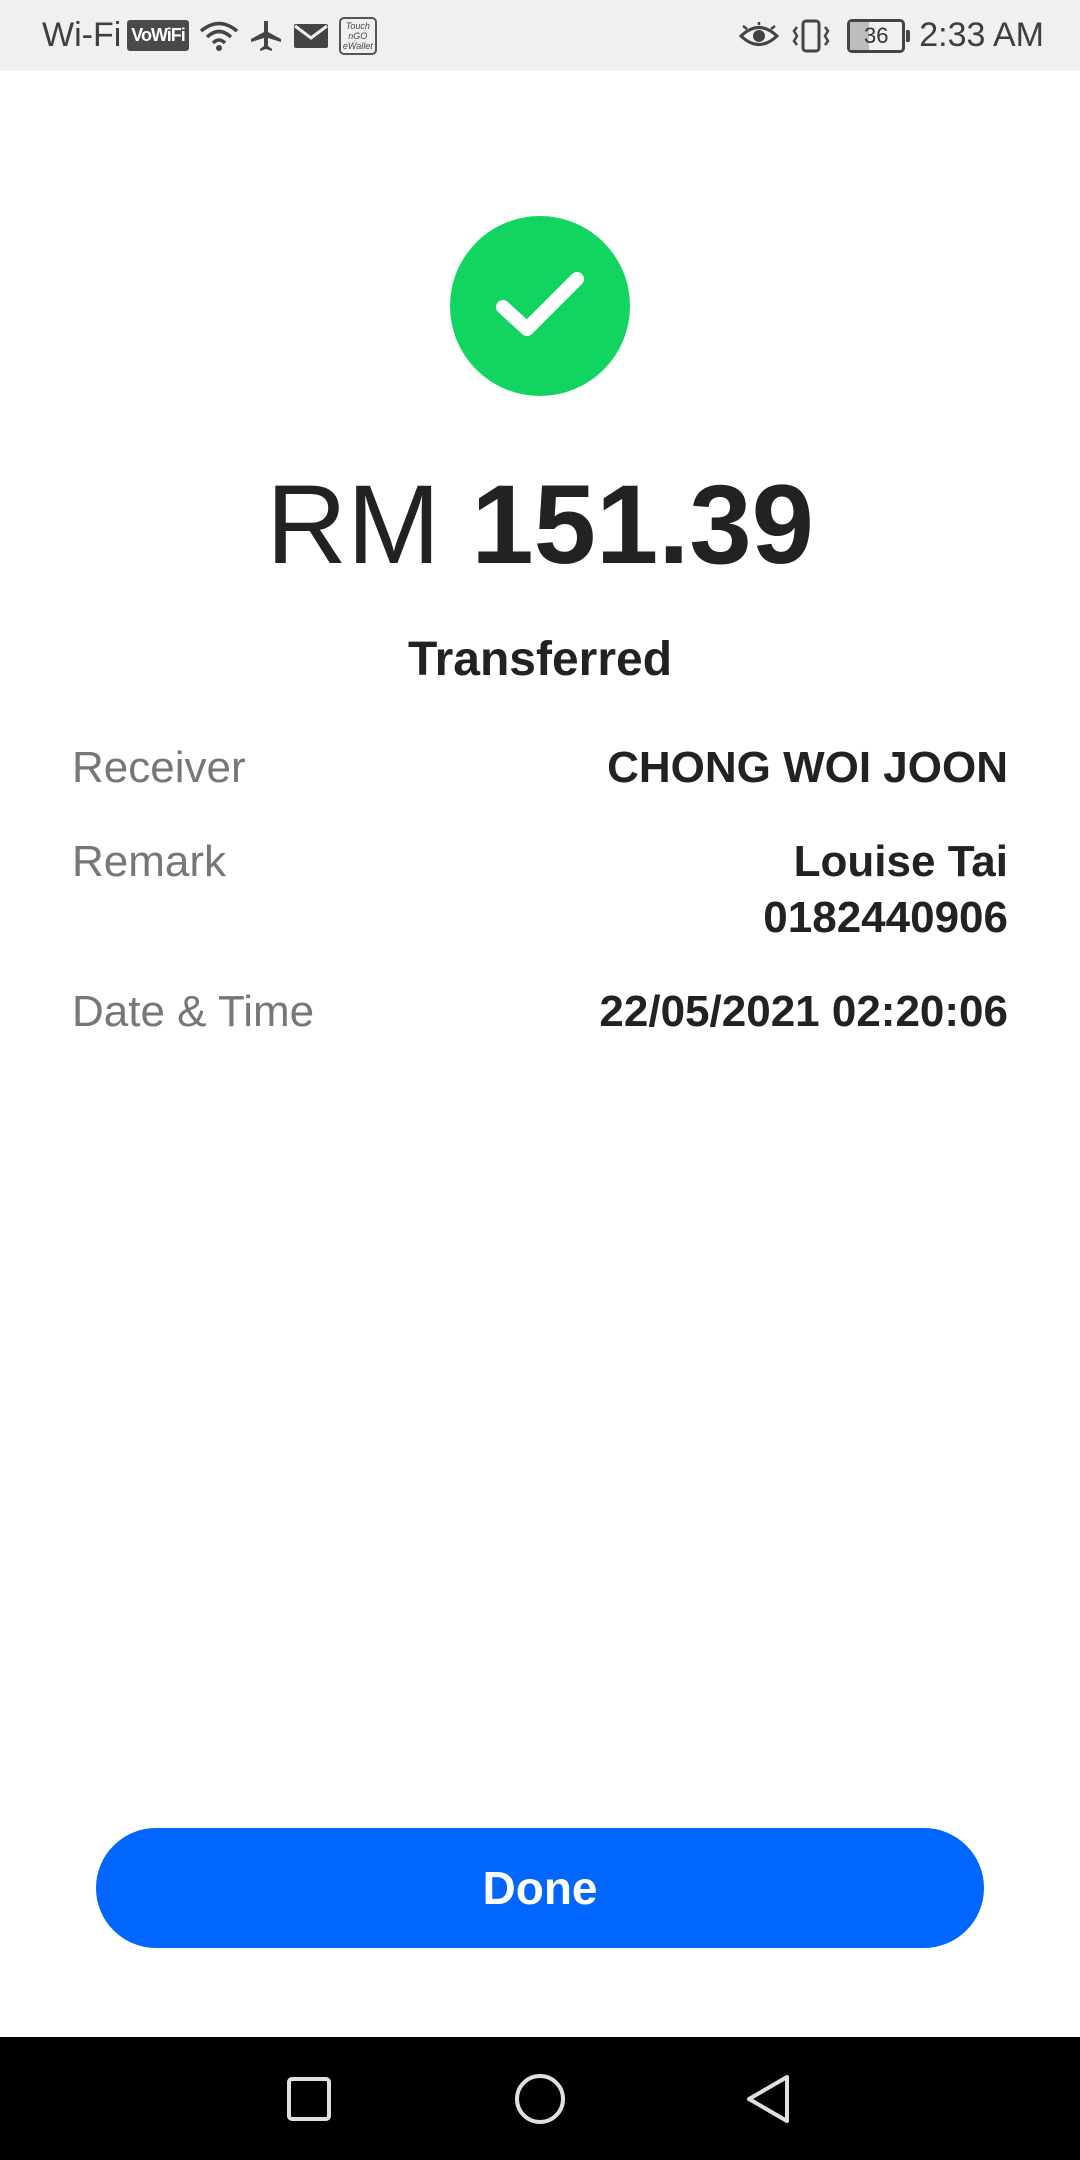 Image resolution: width=1080 pixels, height=2160 pixels. I want to click on battery-icon: 36, so click(879, 35).